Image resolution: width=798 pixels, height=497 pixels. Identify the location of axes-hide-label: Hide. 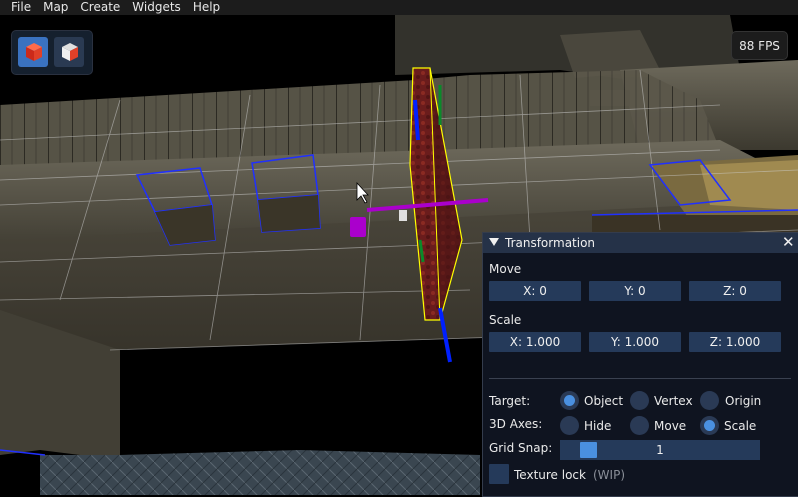
(598, 426).